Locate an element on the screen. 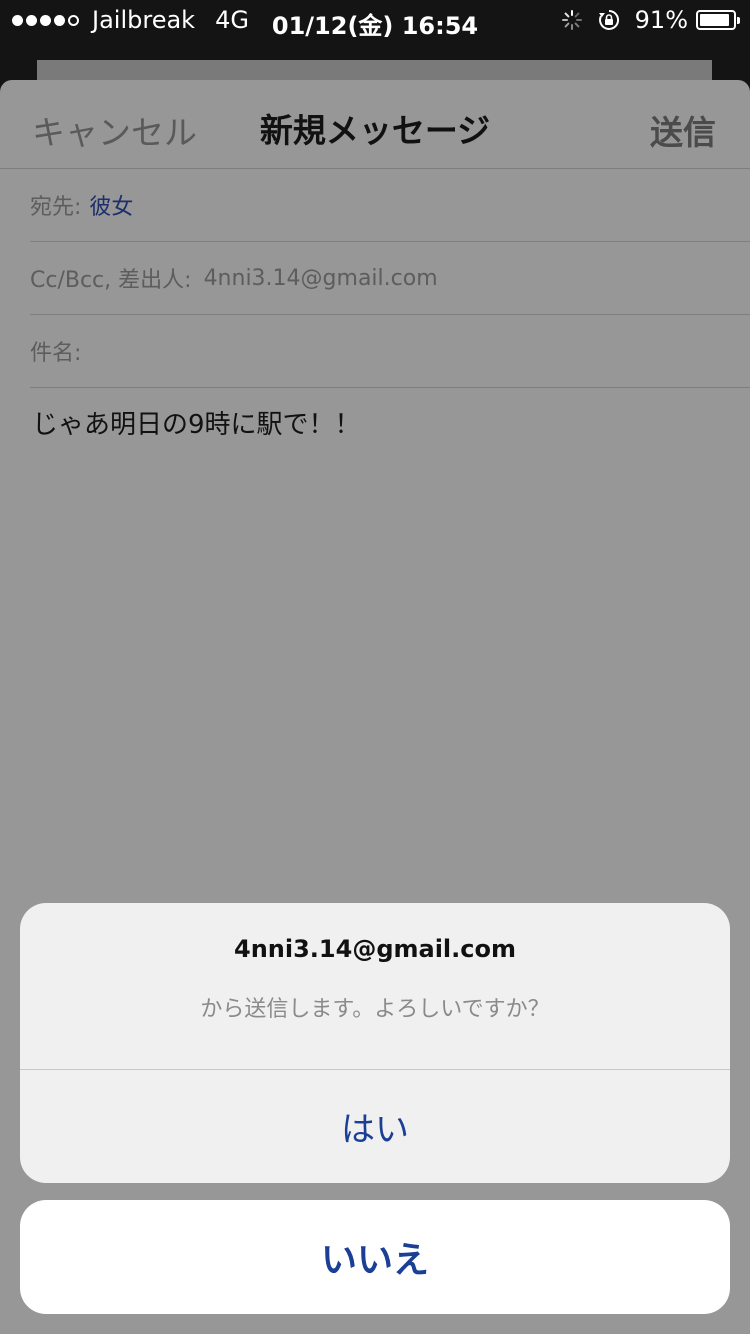 The height and width of the screenshot is (1334, 750). cc-bcc-from-field: Cc/Bcc, 差出人: 4nni3.14@gmail.com is located at coordinates (390, 278).